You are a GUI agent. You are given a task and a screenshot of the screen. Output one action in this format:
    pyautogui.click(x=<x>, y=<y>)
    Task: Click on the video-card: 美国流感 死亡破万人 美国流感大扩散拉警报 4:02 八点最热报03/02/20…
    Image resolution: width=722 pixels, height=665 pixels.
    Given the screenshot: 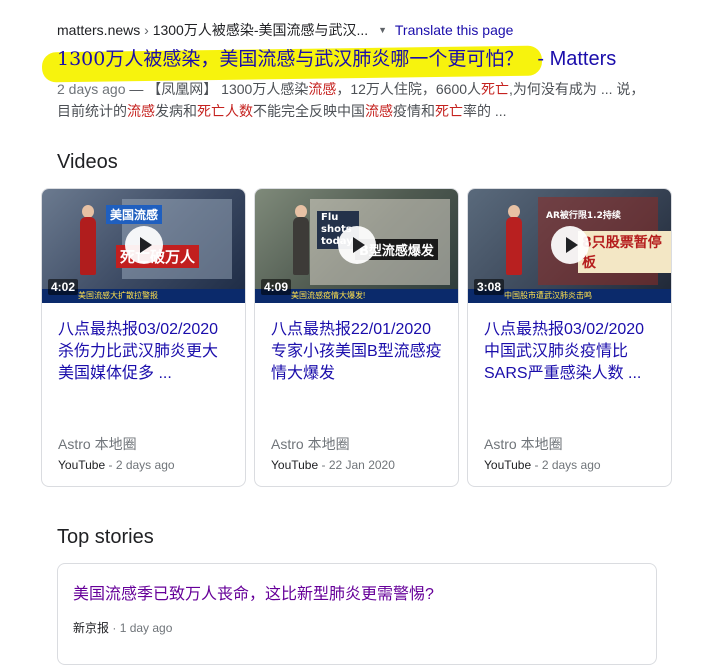 What is the action you would take?
    pyautogui.click(x=143, y=337)
    